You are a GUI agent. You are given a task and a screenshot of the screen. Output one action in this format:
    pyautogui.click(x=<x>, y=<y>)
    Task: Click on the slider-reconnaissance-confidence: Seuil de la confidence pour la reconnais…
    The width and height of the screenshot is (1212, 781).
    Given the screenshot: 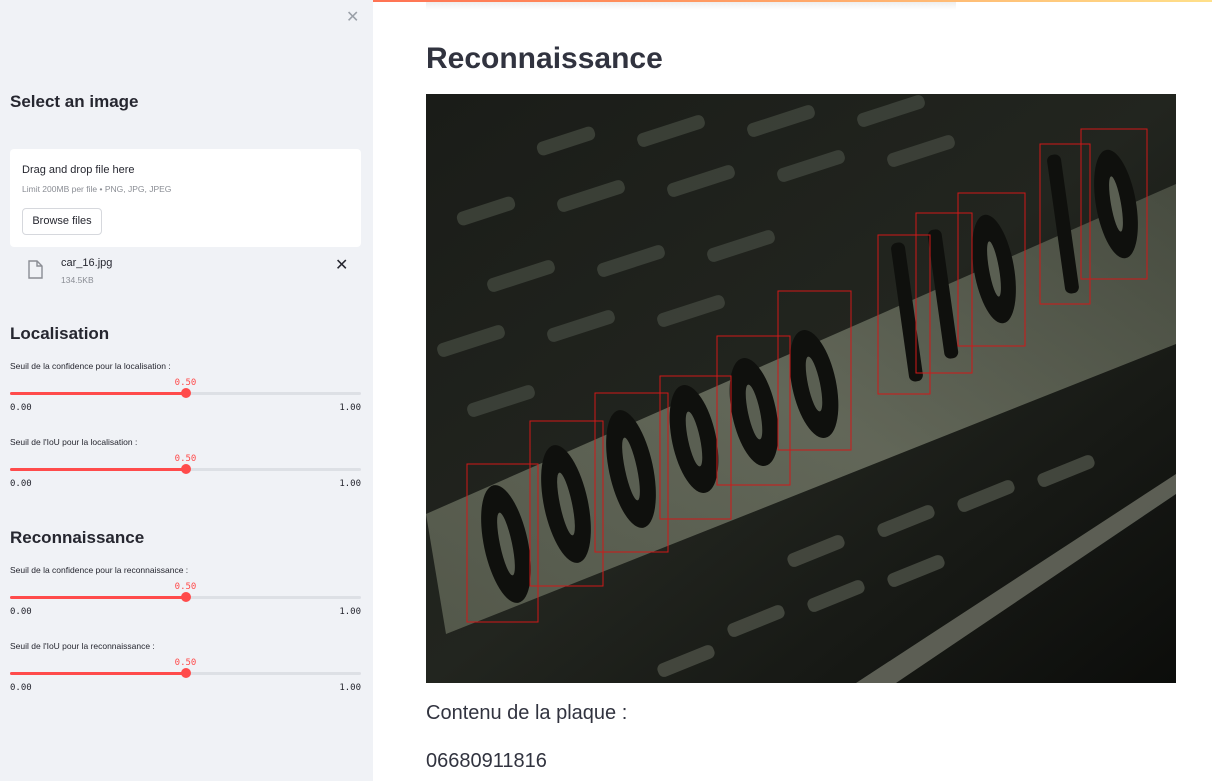 What is the action you would take?
    pyautogui.click(x=185, y=595)
    